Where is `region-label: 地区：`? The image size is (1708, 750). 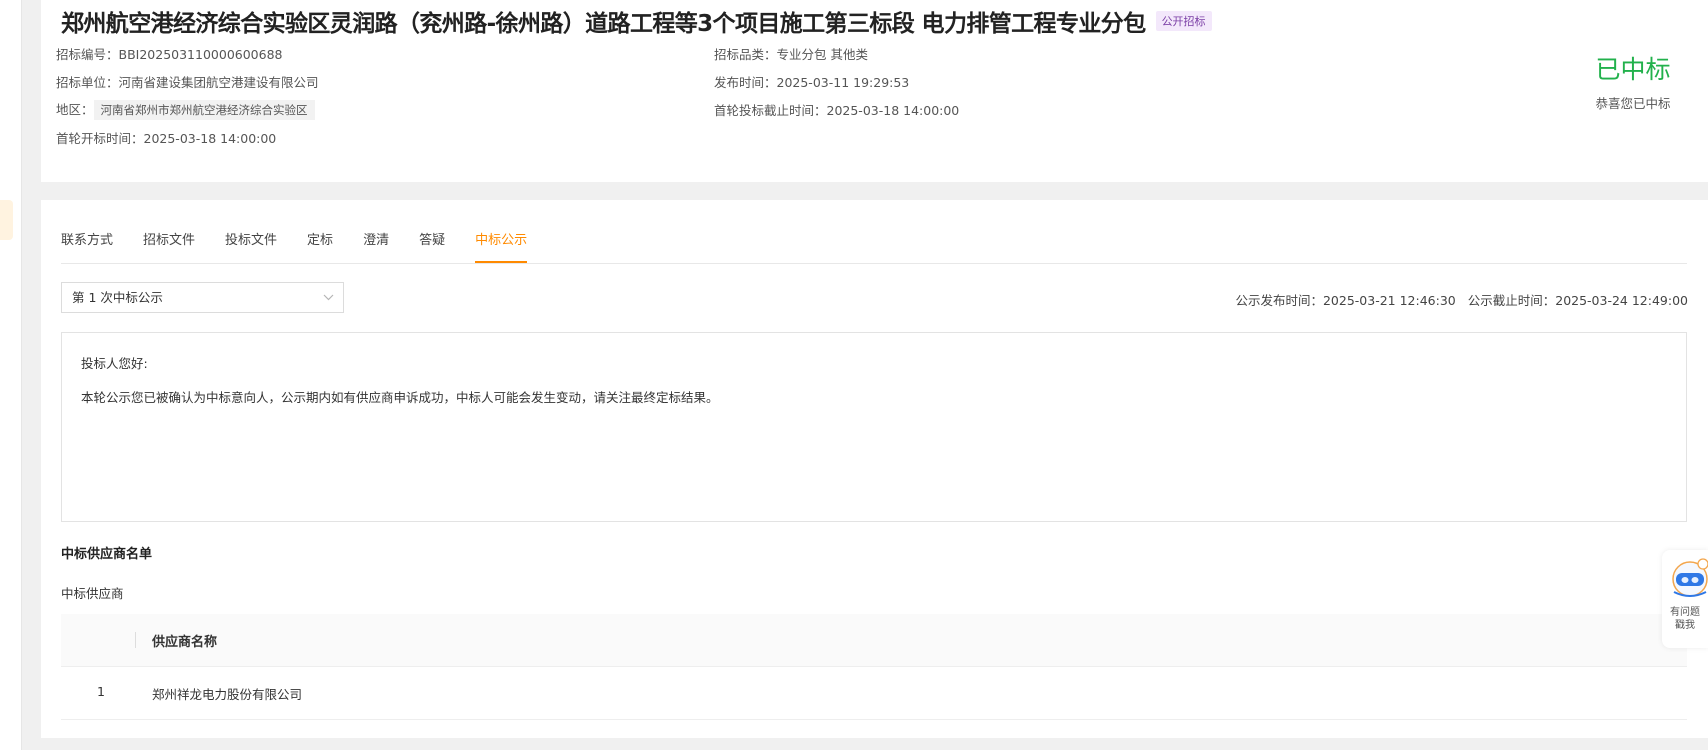
region-label: 地区： is located at coordinates (75, 109).